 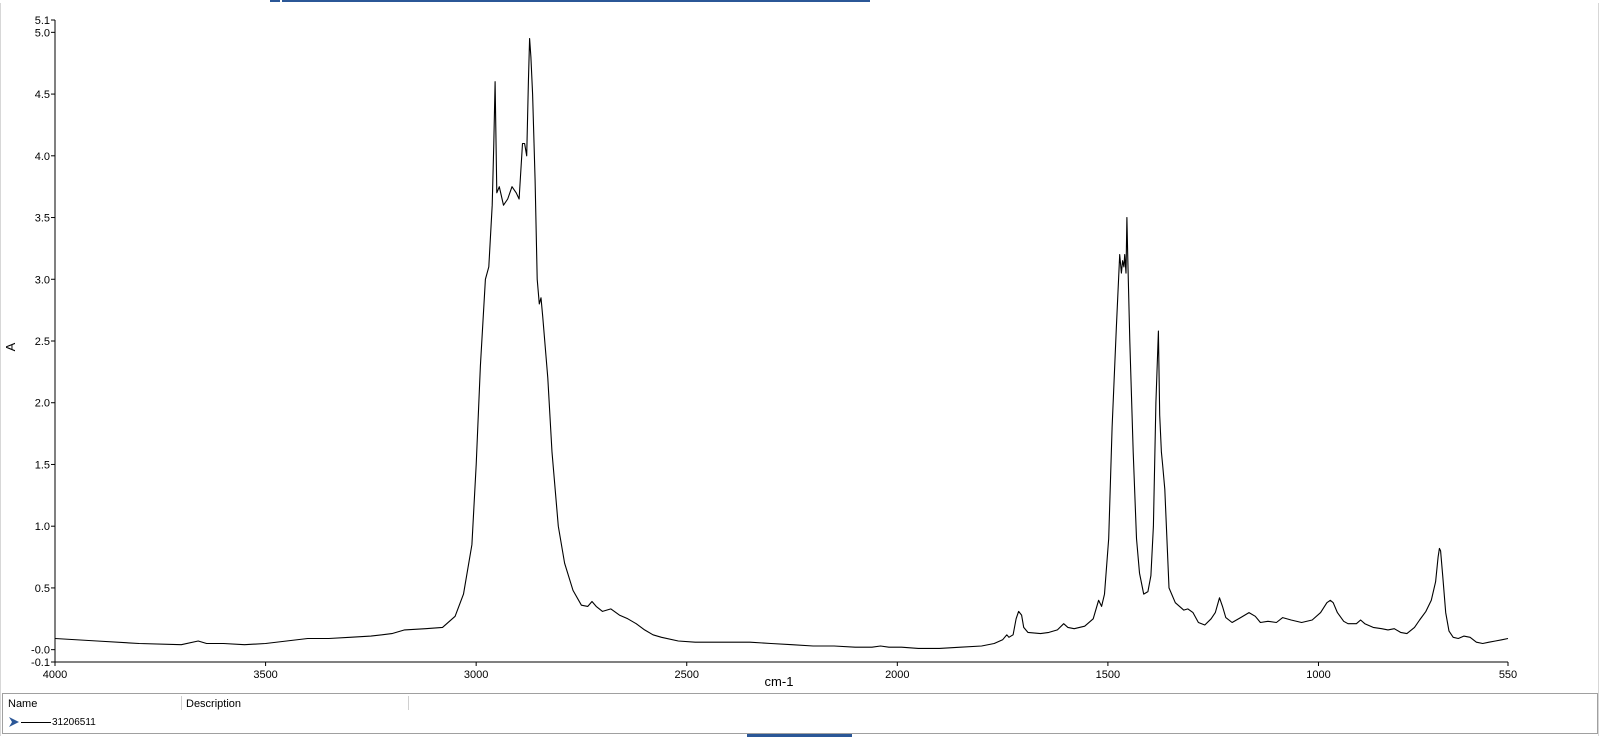 What do you see at coordinates (800, 702) in the screenshot?
I see `legend-header: Name Description` at bounding box center [800, 702].